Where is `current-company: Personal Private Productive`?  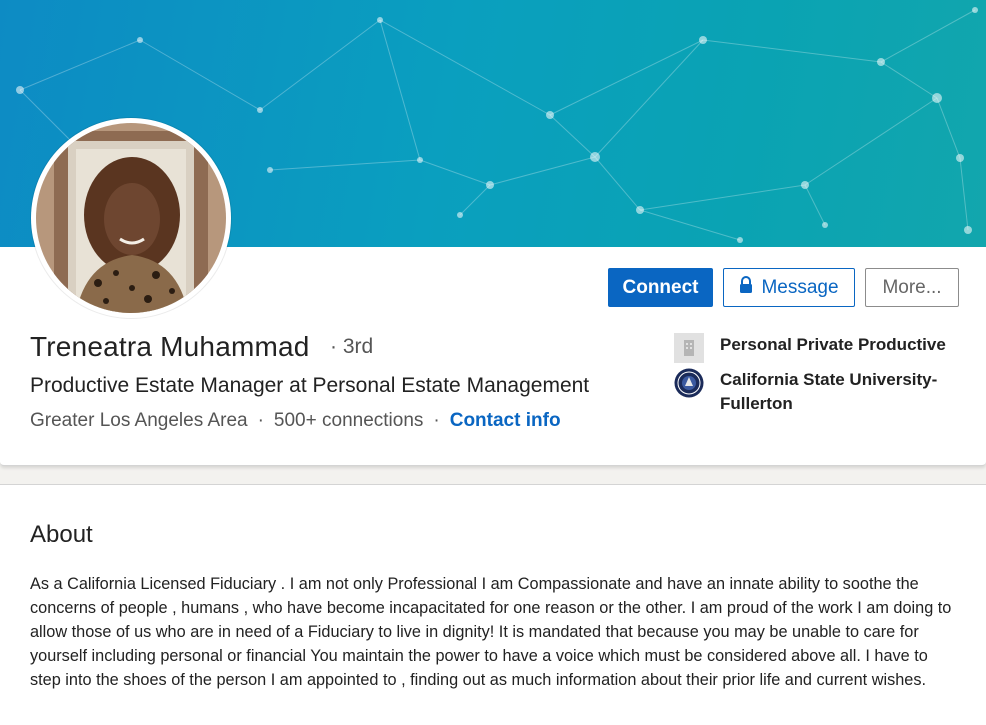
current-company: Personal Private Productive is located at coordinates (817, 348).